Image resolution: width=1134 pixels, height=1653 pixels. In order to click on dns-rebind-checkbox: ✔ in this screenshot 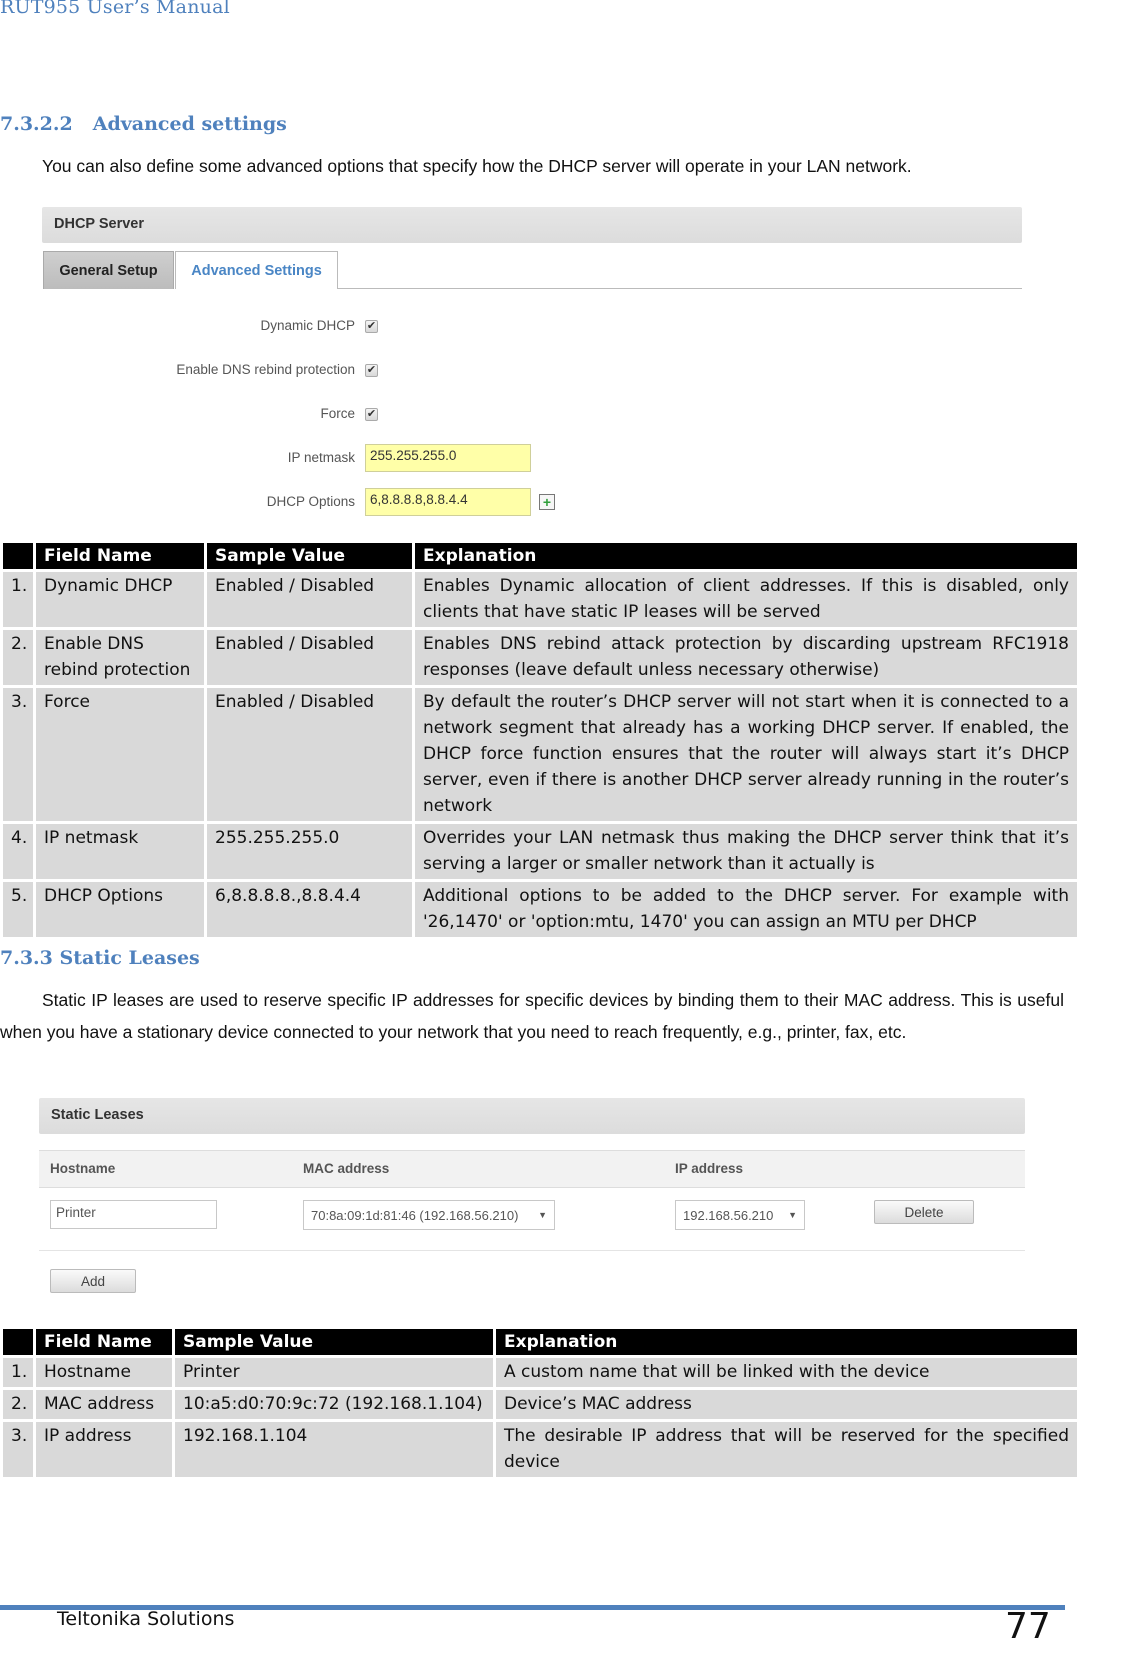, I will do `click(371, 370)`.